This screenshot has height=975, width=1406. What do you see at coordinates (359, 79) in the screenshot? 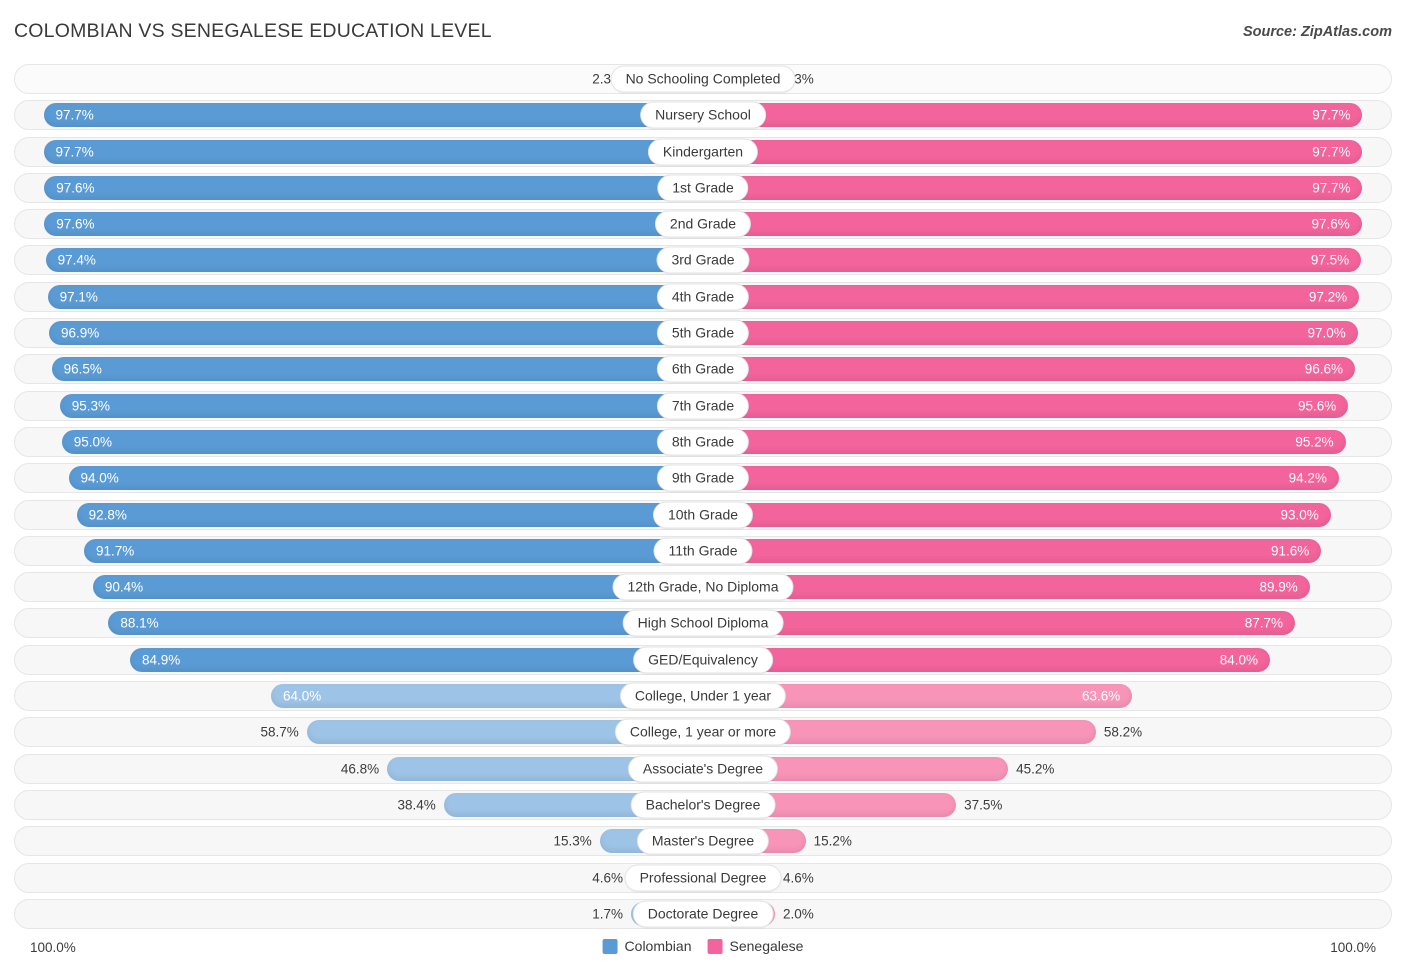
I see `bar-half-colombian: 2.3%` at bounding box center [359, 79].